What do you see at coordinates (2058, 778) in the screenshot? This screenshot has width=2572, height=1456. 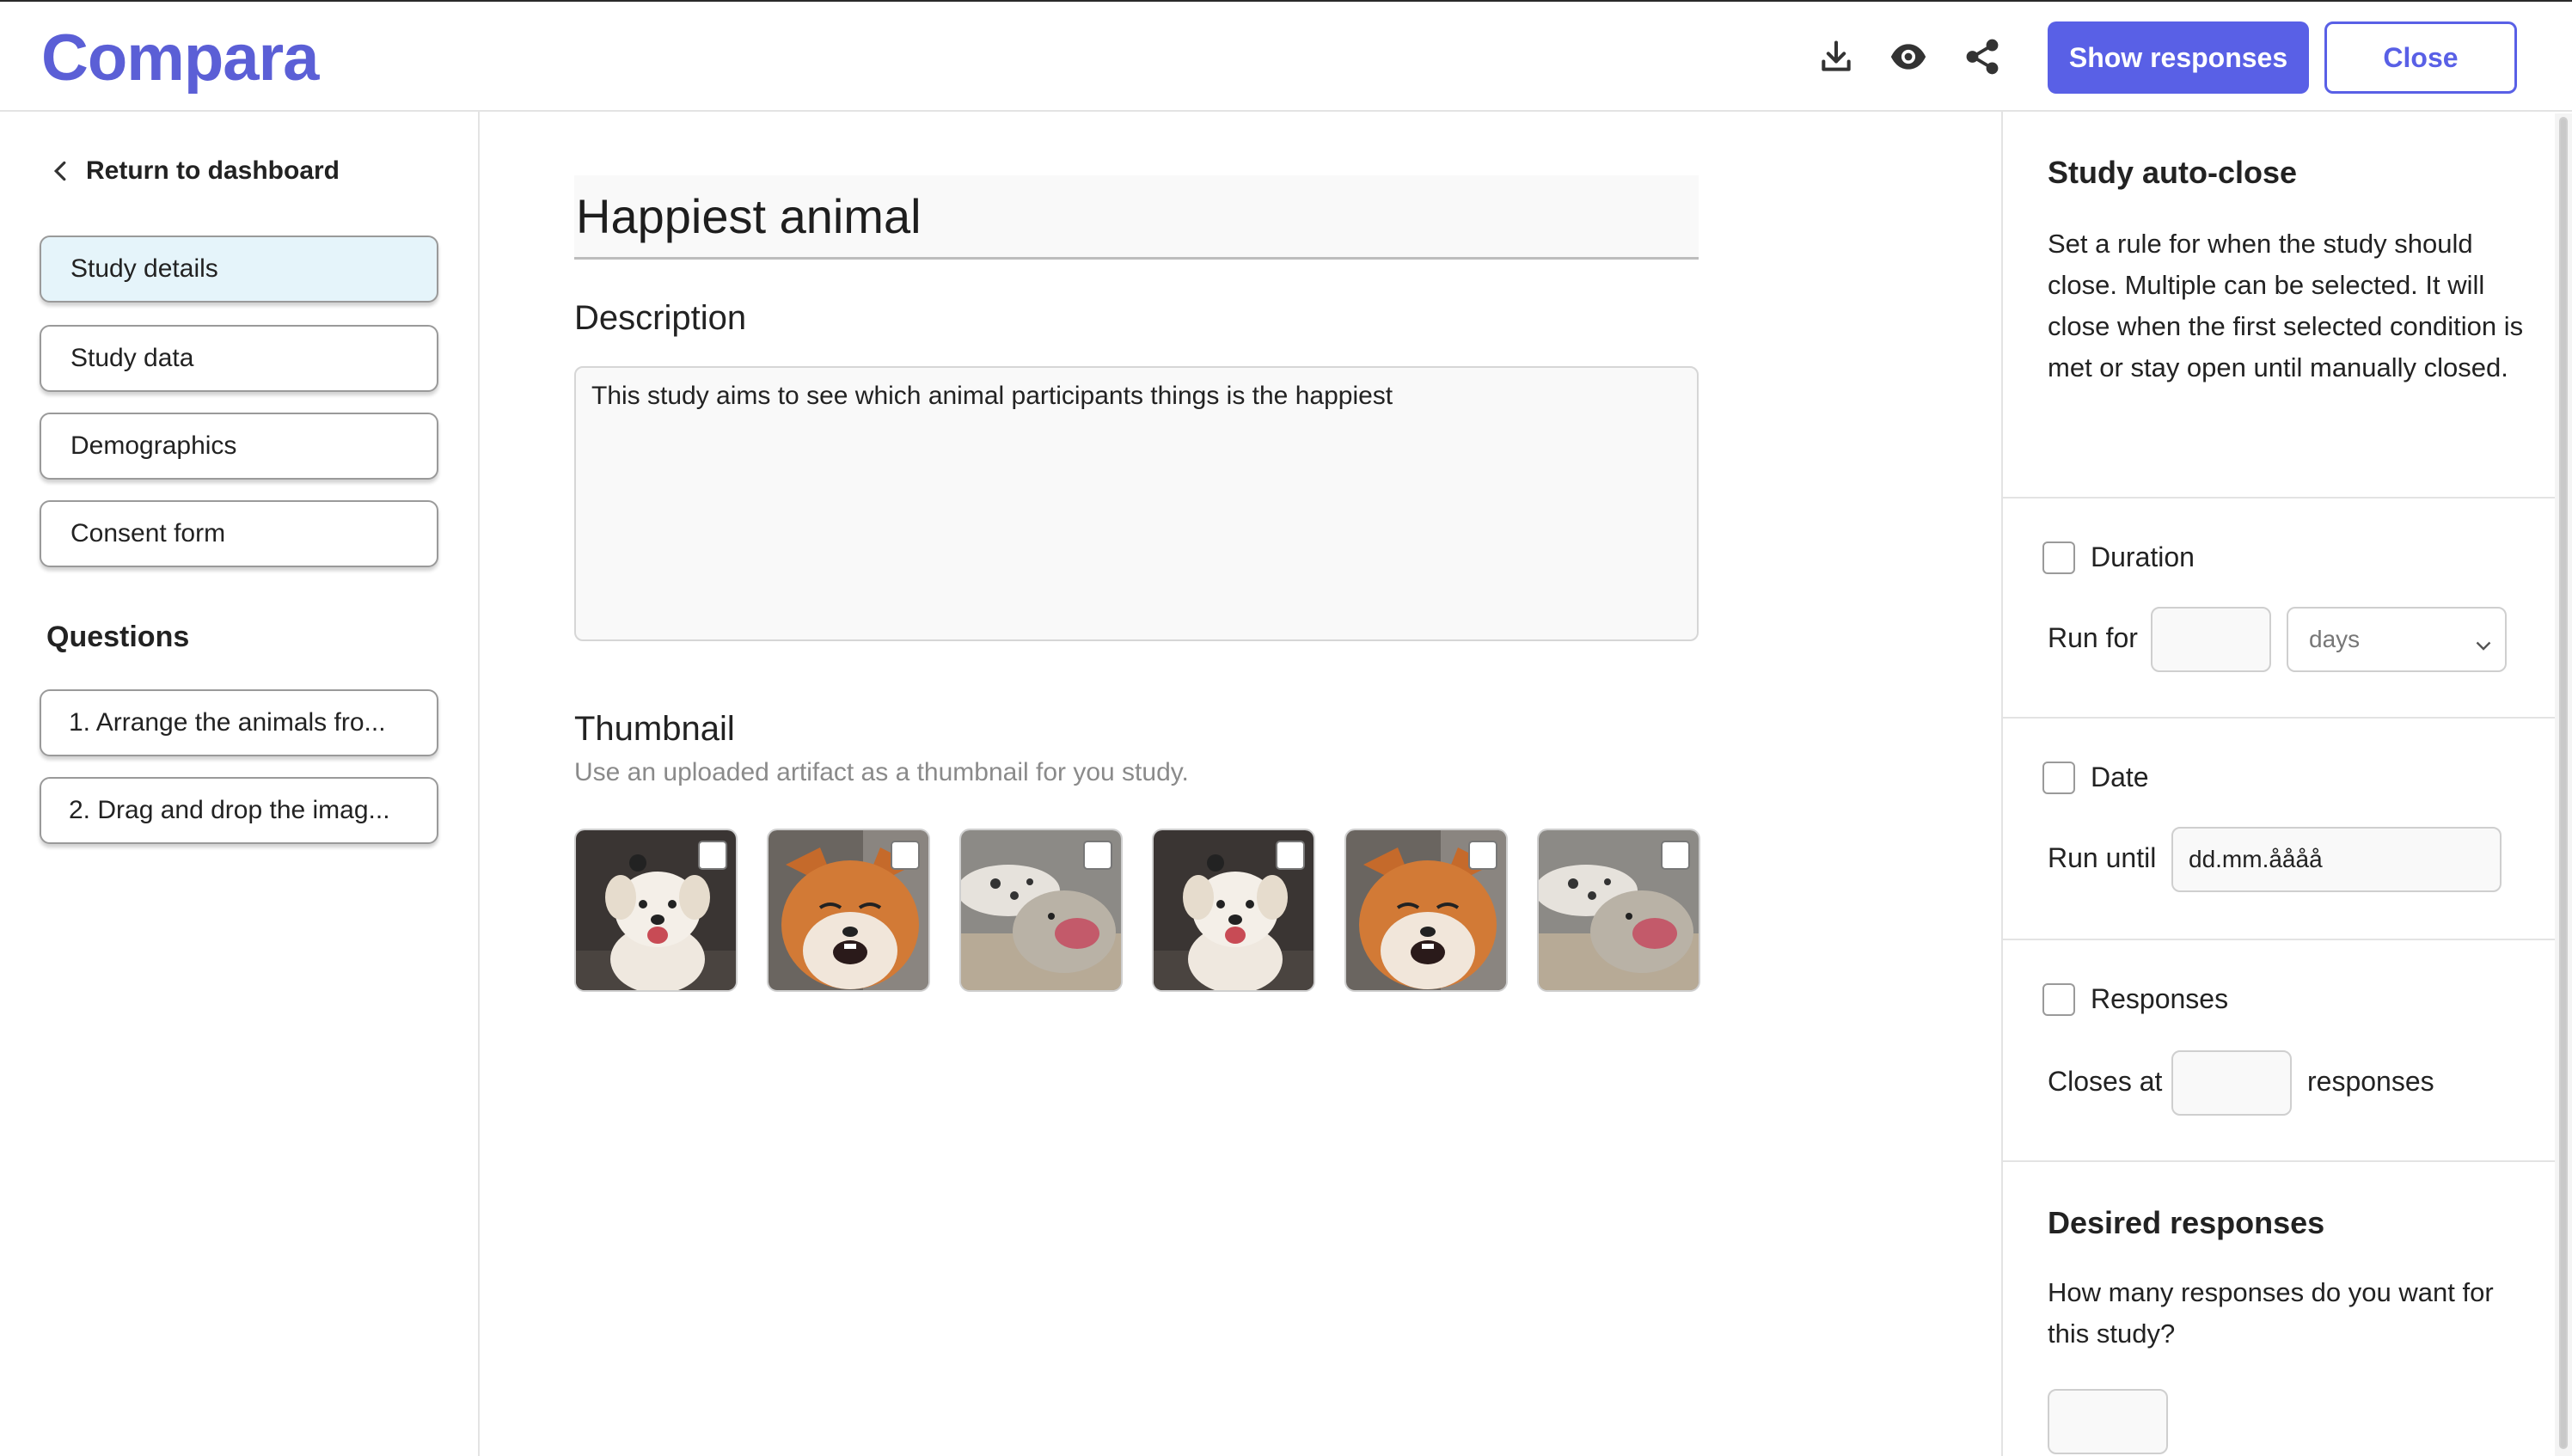 I see `date-checkbox` at bounding box center [2058, 778].